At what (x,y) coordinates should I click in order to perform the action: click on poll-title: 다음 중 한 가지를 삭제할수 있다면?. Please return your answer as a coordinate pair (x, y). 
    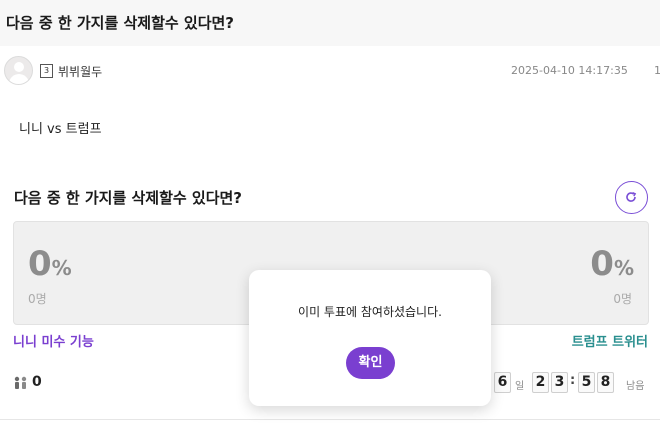
    Looking at the image, I should click on (128, 198).